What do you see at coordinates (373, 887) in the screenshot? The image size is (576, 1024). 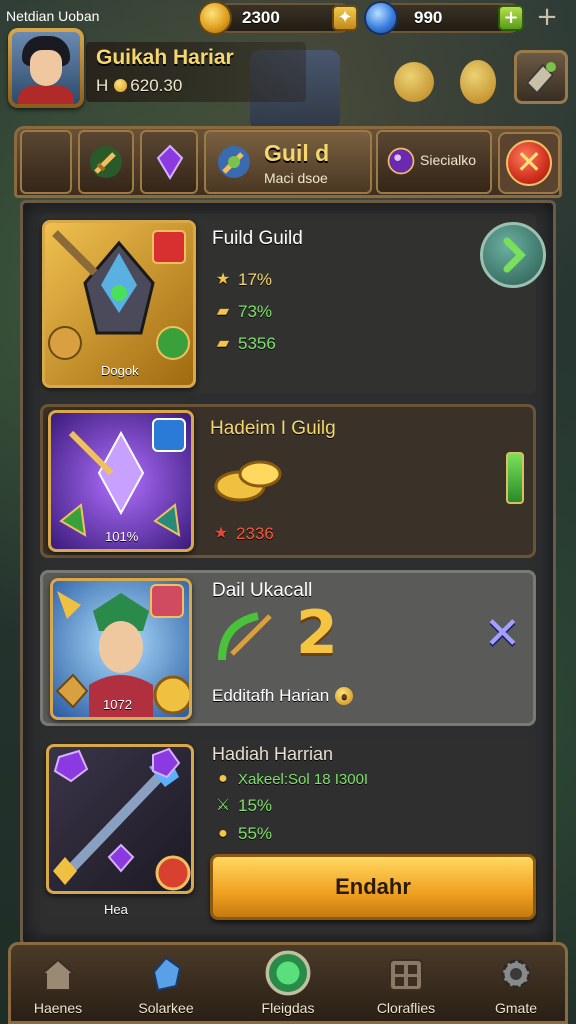 I see `join-guild-button: Endahr` at bounding box center [373, 887].